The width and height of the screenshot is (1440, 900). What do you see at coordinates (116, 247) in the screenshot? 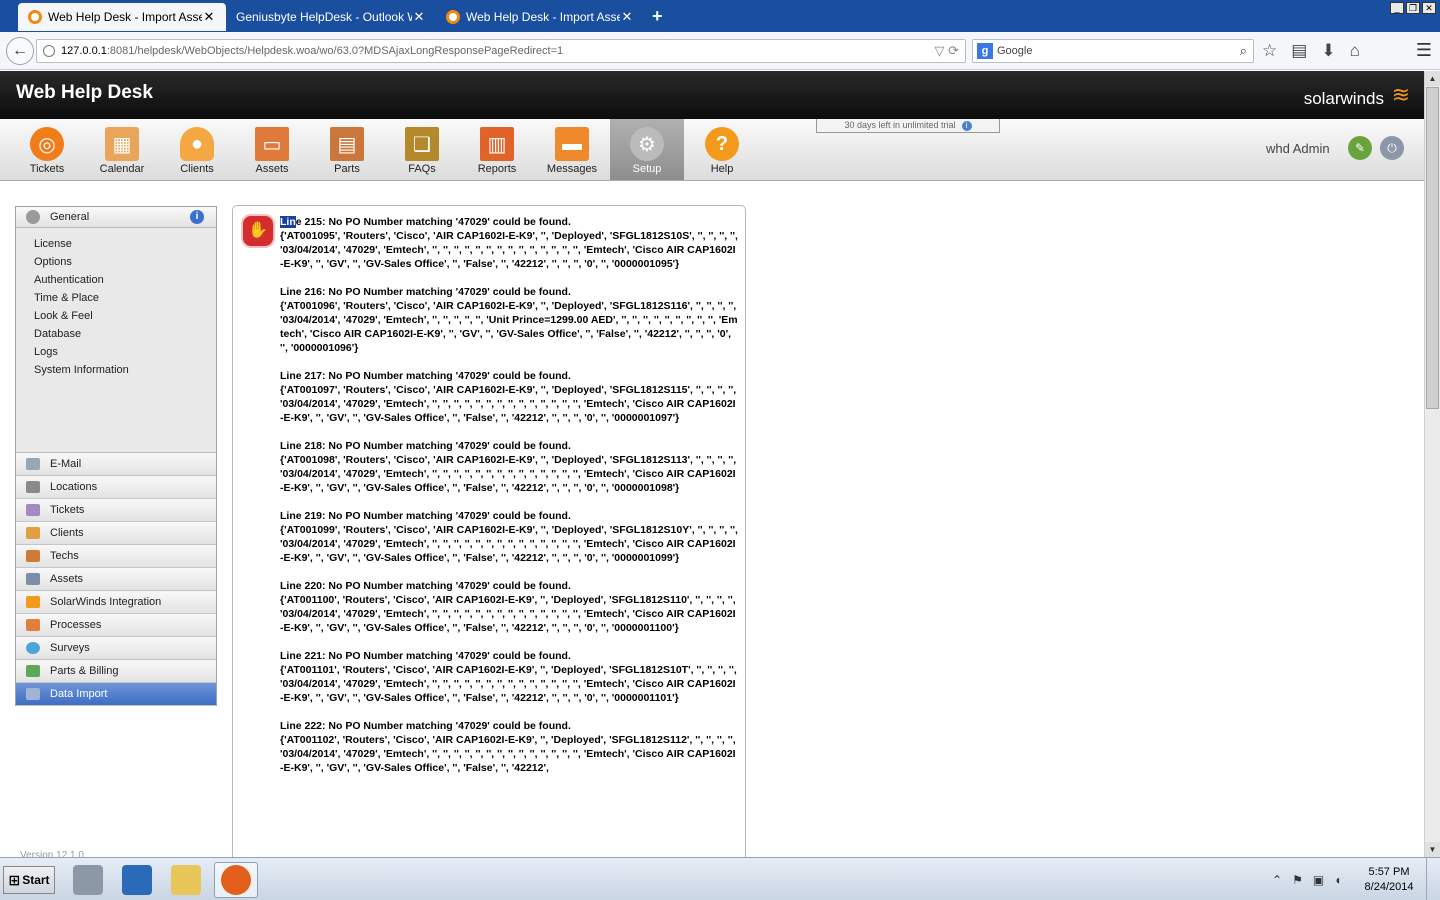
I see `sidebar-subitem-license: License` at bounding box center [116, 247].